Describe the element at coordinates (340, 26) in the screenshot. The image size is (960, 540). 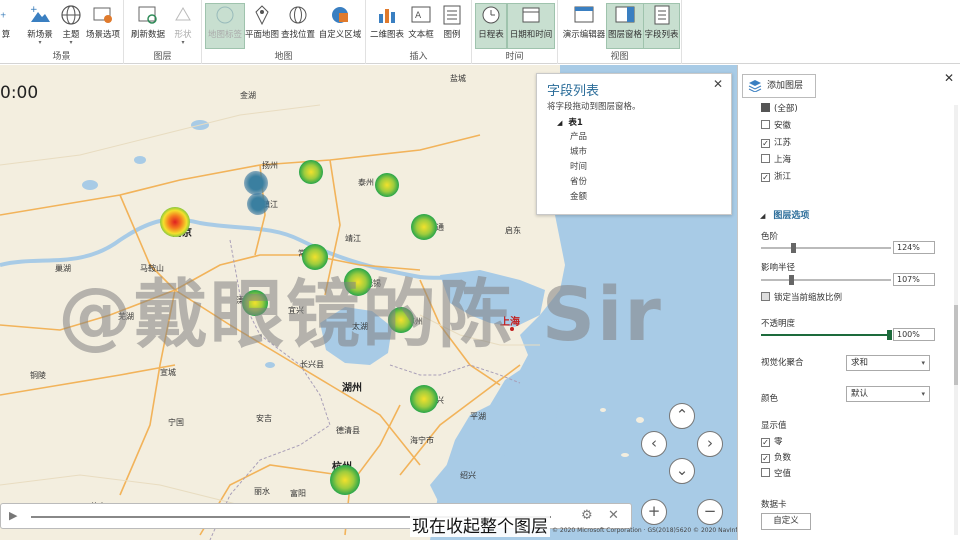
I see `custom-region-button: 自定义区域` at that location.